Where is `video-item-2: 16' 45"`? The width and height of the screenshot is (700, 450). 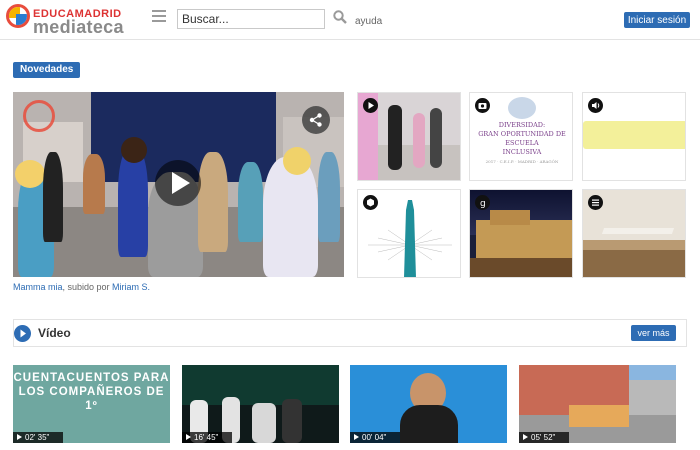
video-item-2: 16' 45" is located at coordinates (260, 404).